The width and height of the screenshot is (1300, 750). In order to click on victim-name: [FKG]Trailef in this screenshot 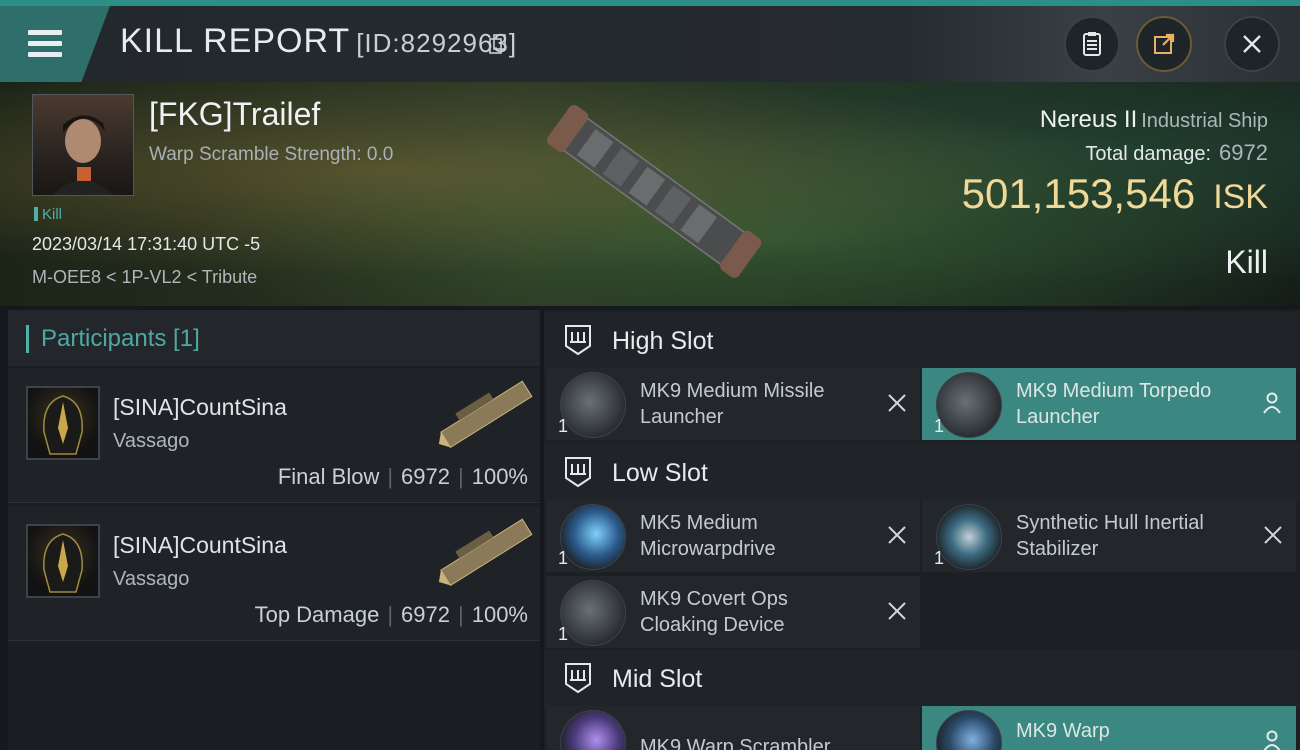, I will do `click(234, 114)`.